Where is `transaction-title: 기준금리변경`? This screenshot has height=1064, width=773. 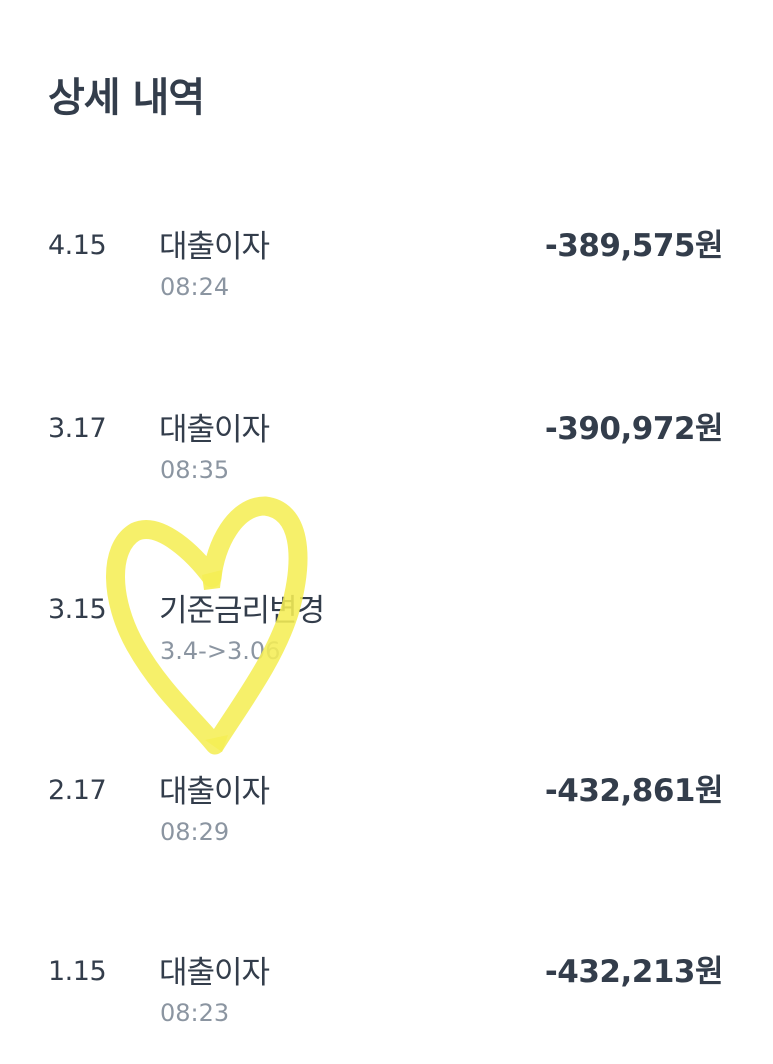 transaction-title: 기준금리변경 is located at coordinates (242, 611).